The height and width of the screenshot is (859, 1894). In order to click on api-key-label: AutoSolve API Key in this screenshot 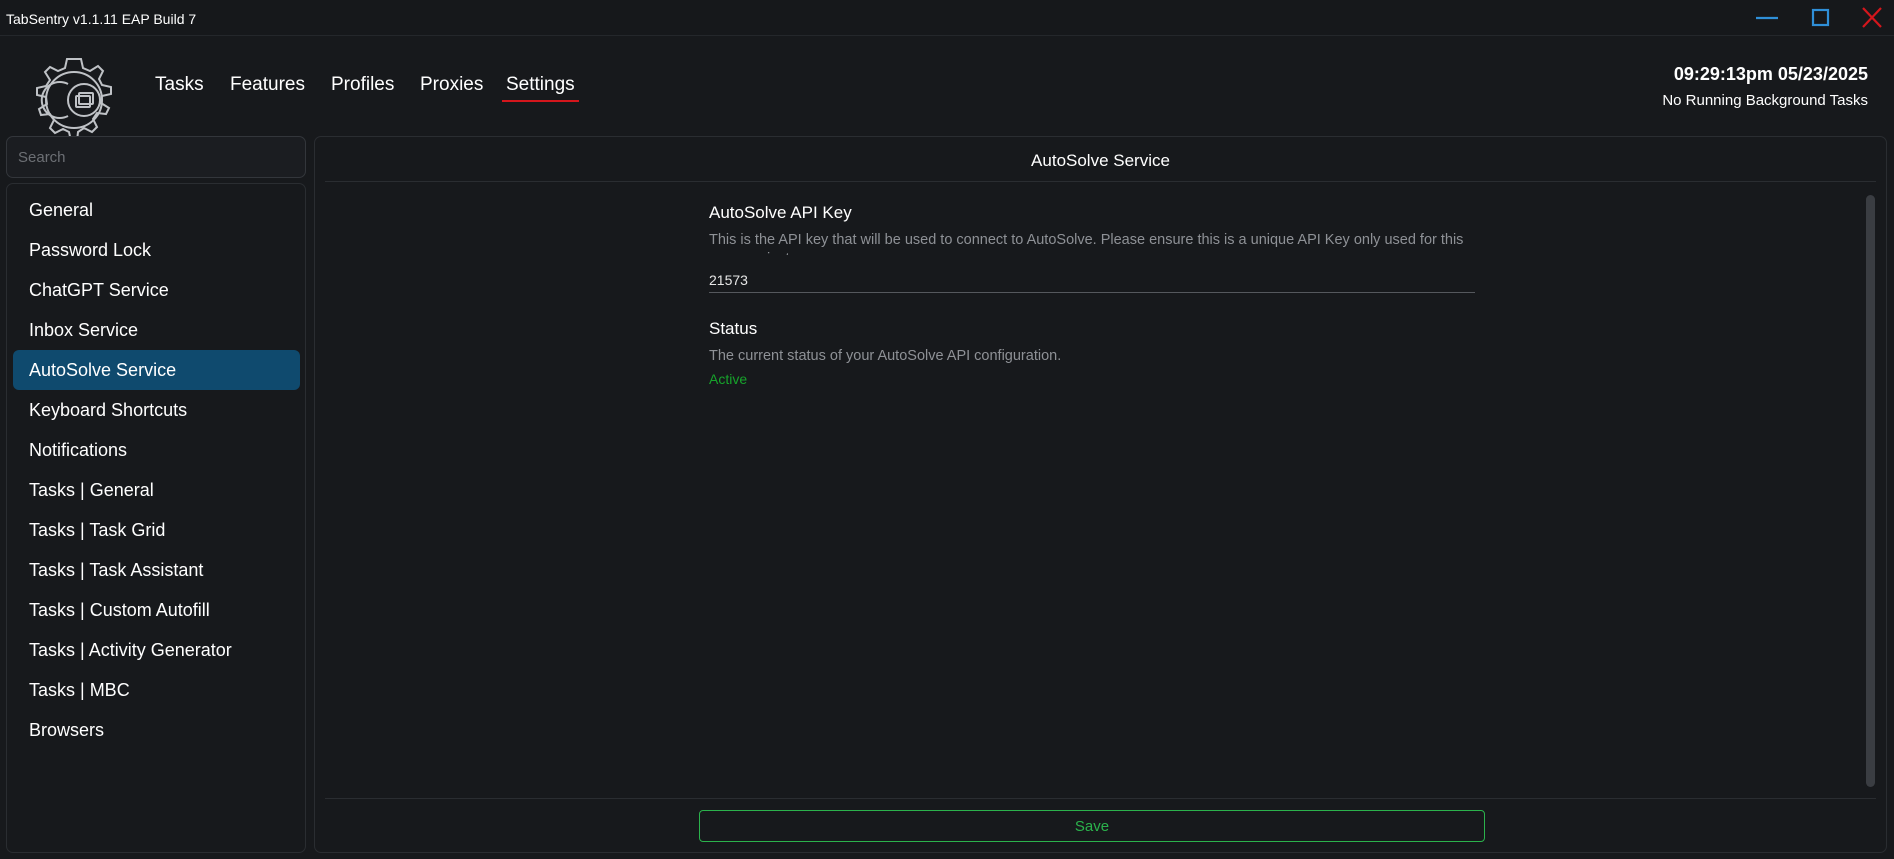, I will do `click(780, 212)`.